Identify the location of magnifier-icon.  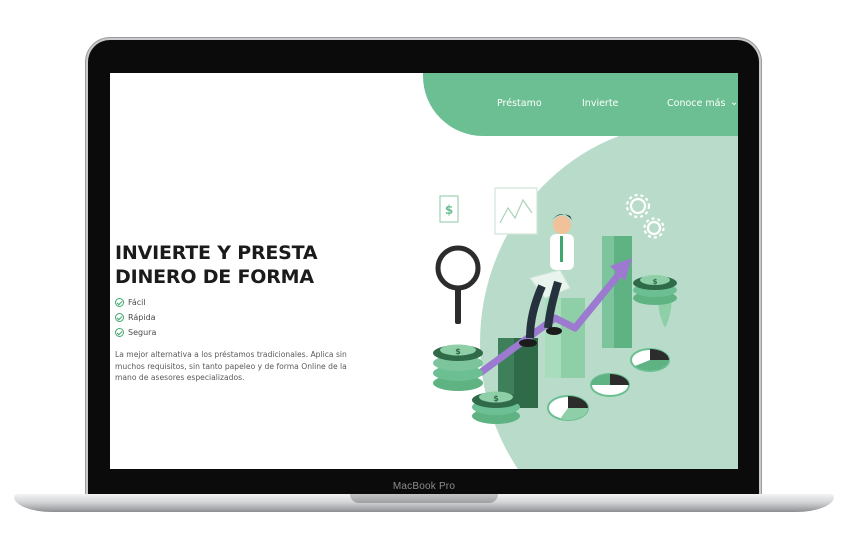
(458, 284).